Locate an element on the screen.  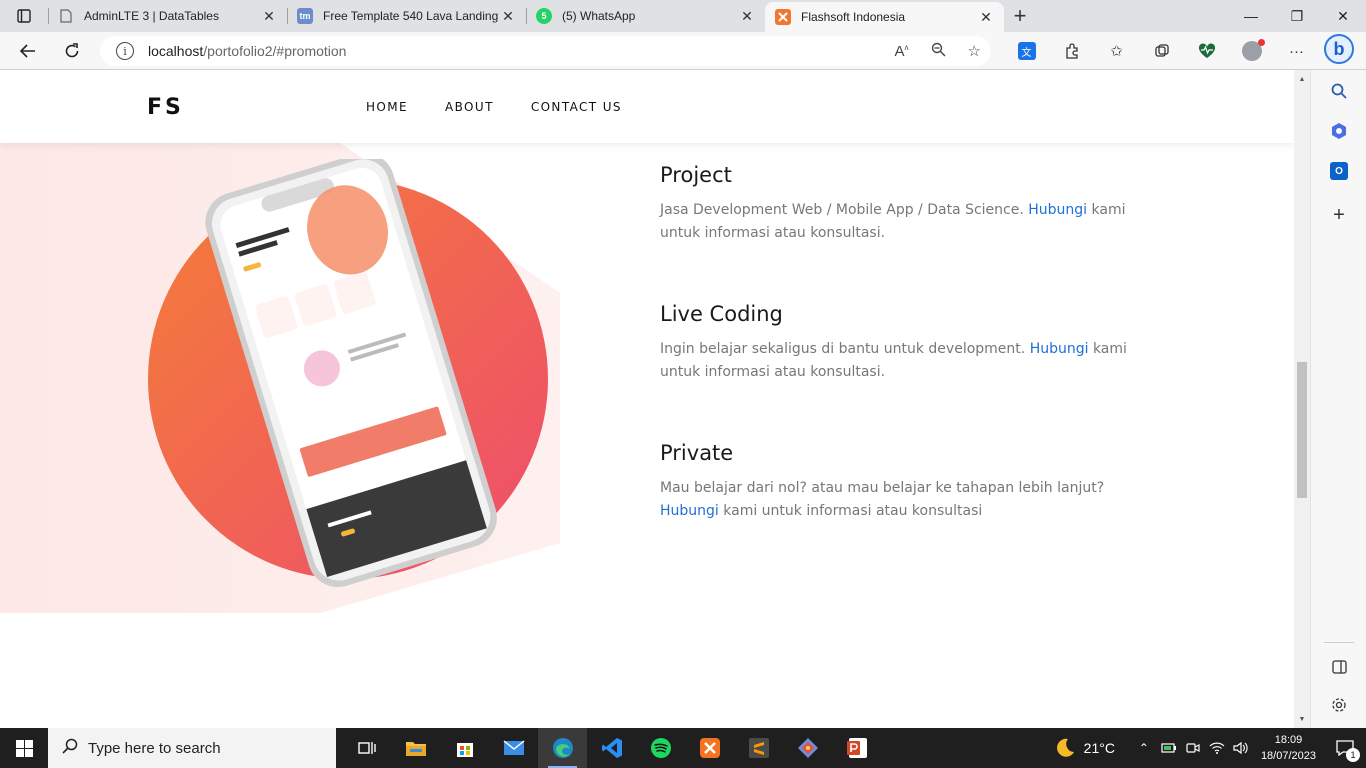
search-sidebar-icon is located at coordinates (1338, 91).